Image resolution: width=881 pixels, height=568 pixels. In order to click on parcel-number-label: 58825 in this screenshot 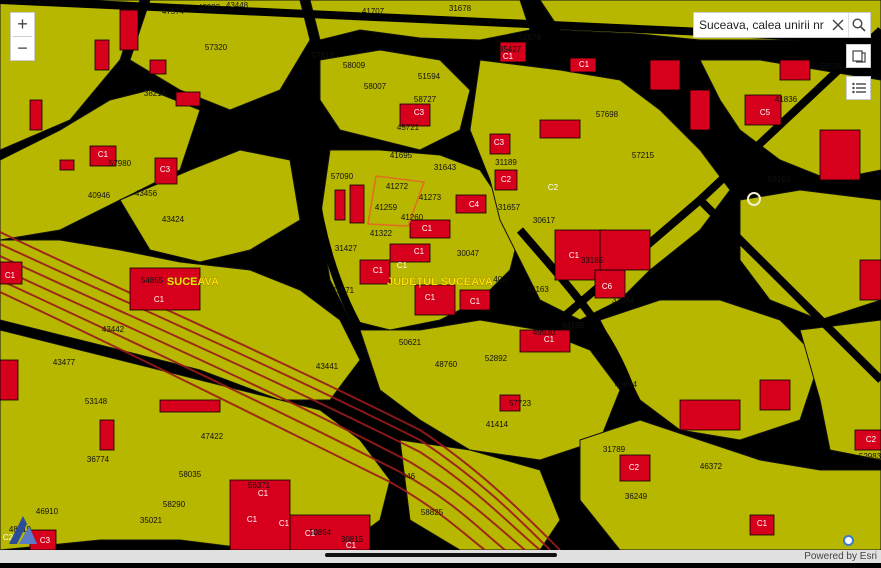, I will do `click(432, 512)`.